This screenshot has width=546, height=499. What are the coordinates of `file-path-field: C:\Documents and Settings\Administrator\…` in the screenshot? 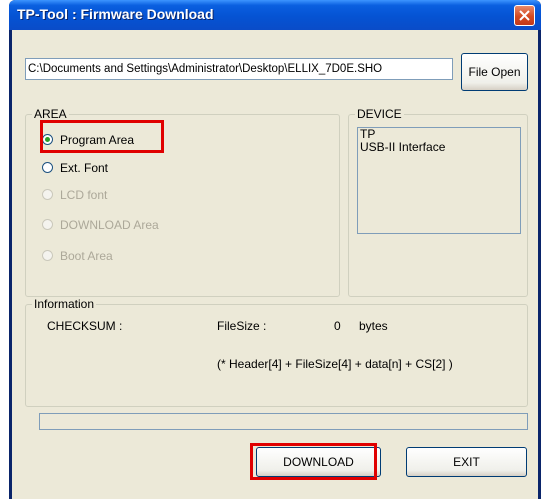 It's located at (239, 69).